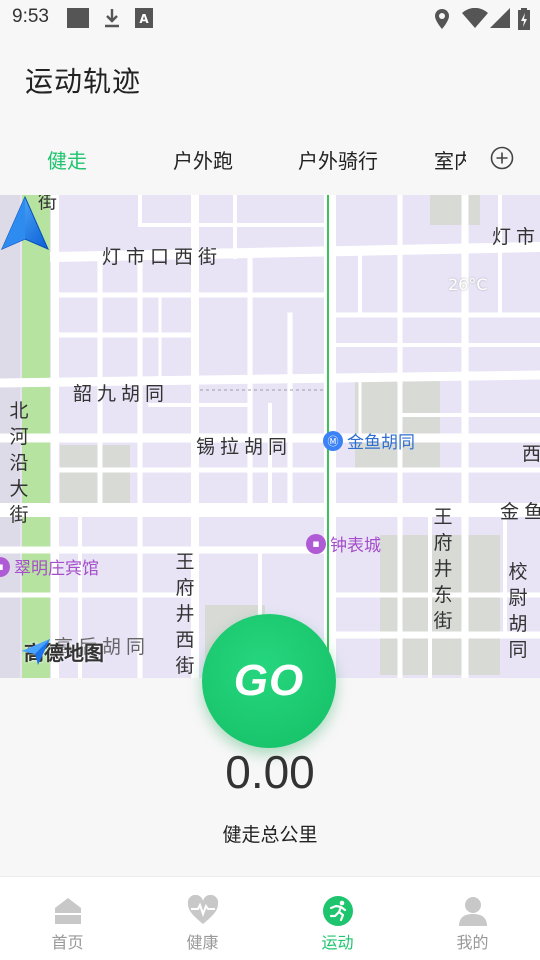  I want to click on nav-home: 首页, so click(67, 918).